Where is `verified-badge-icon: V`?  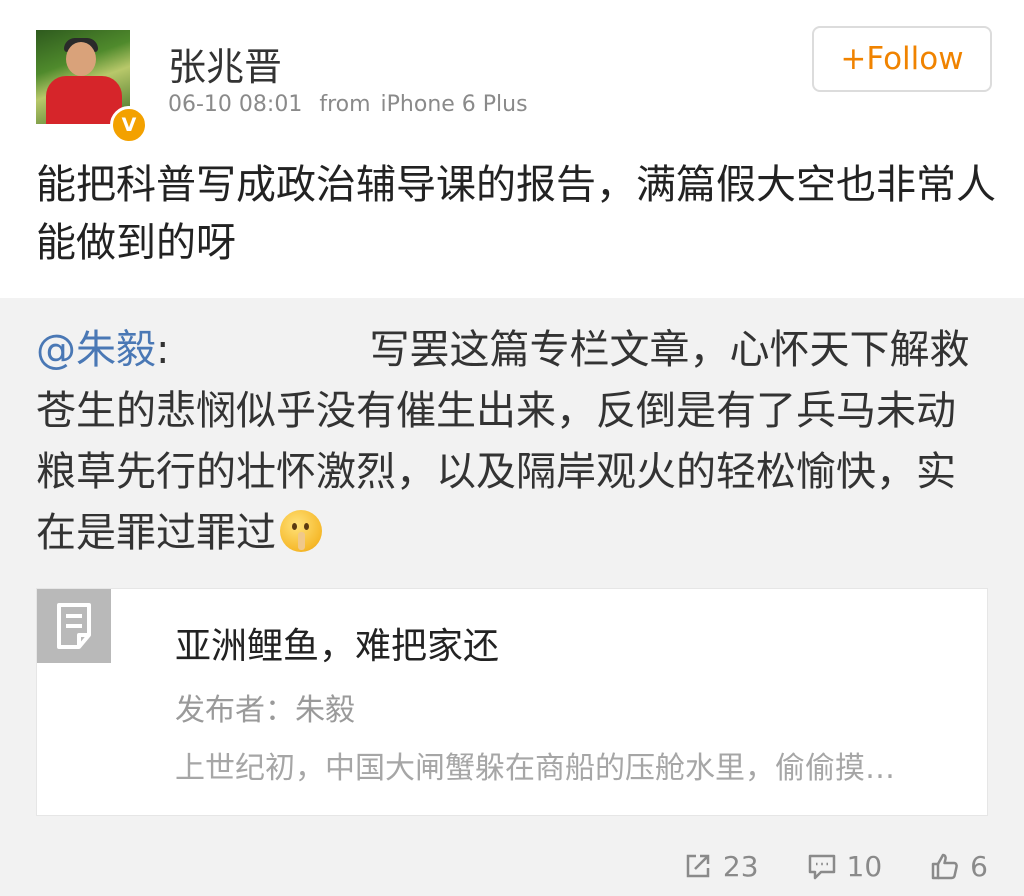 verified-badge-icon: V is located at coordinates (129, 125).